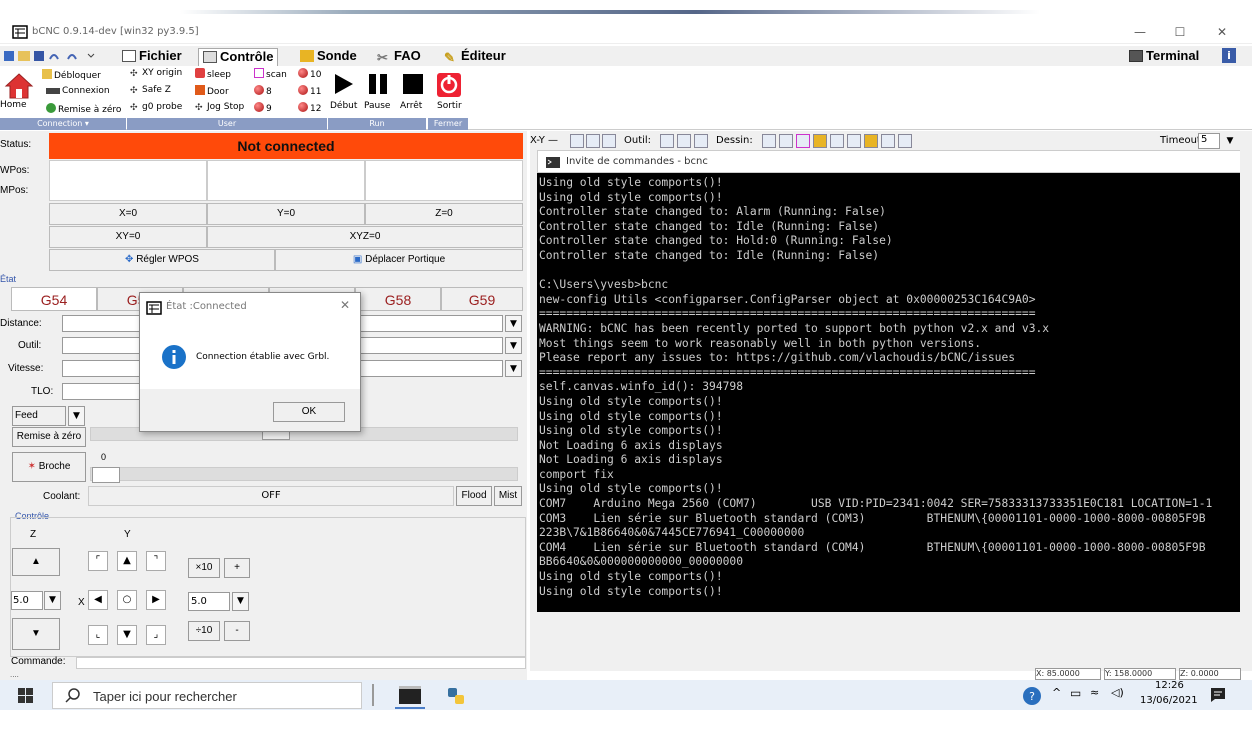 This screenshot has width=1252, height=730. What do you see at coordinates (49, 437) in the screenshot?
I see `feed-reset-button: Remise à zéro` at bounding box center [49, 437].